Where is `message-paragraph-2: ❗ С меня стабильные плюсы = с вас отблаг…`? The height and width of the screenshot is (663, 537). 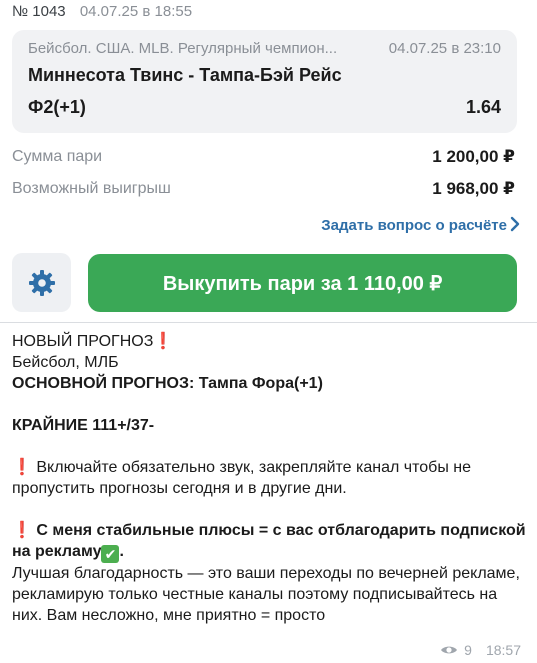
message-paragraph-2: ❗ С меня стабильные плюсы = с вас отблаг… is located at coordinates (269, 541).